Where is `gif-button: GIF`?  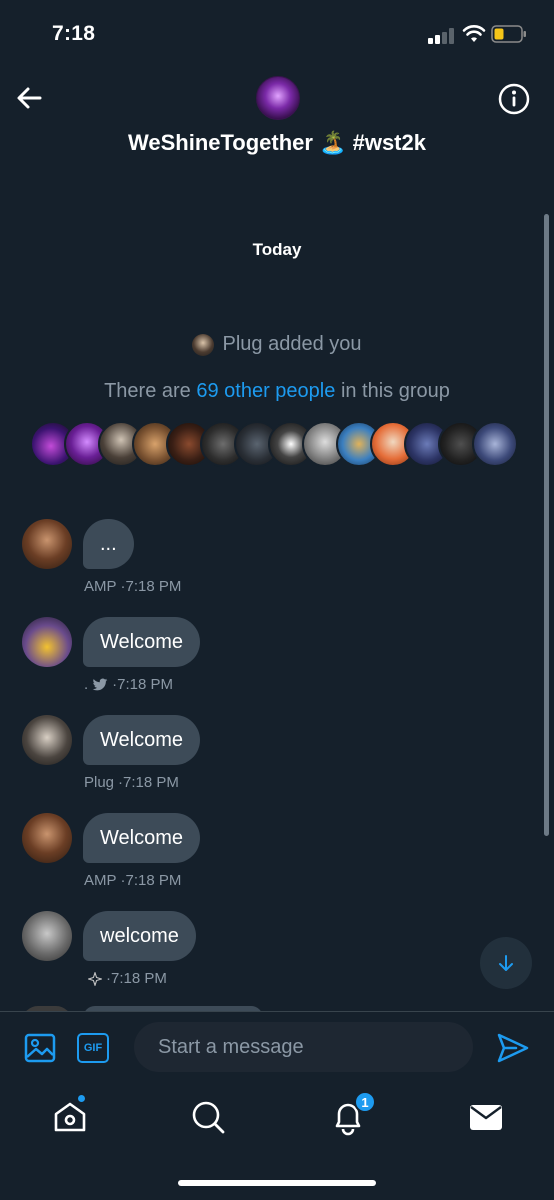
gif-button: GIF is located at coordinates (93, 1048).